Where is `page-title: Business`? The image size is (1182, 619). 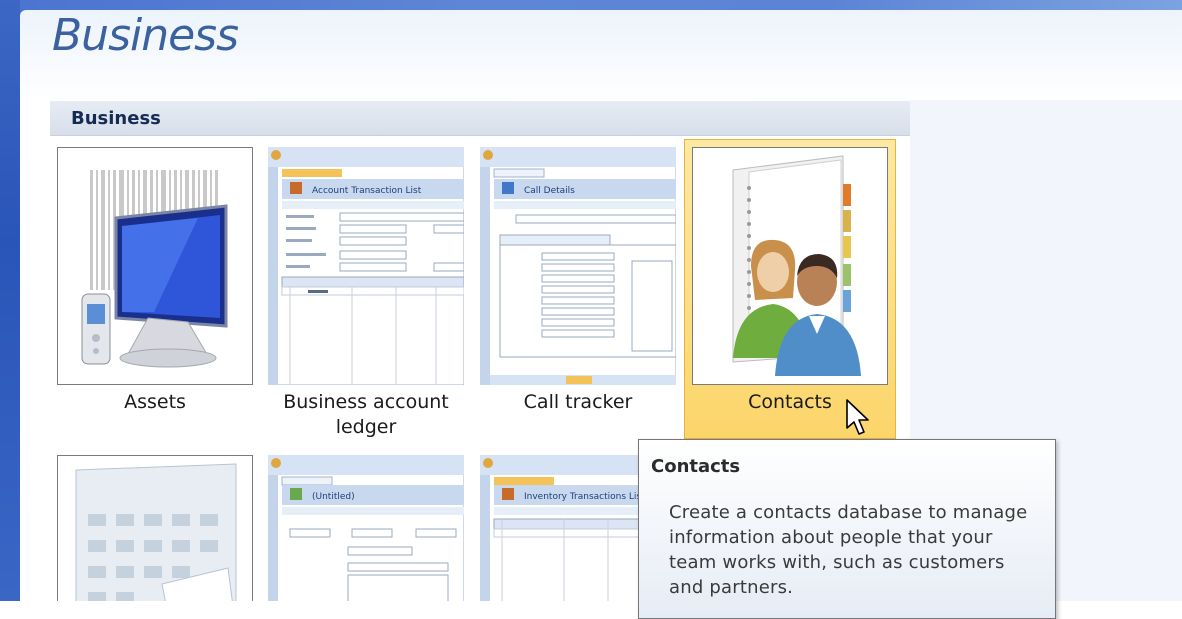
page-title: Business is located at coordinates (145, 35).